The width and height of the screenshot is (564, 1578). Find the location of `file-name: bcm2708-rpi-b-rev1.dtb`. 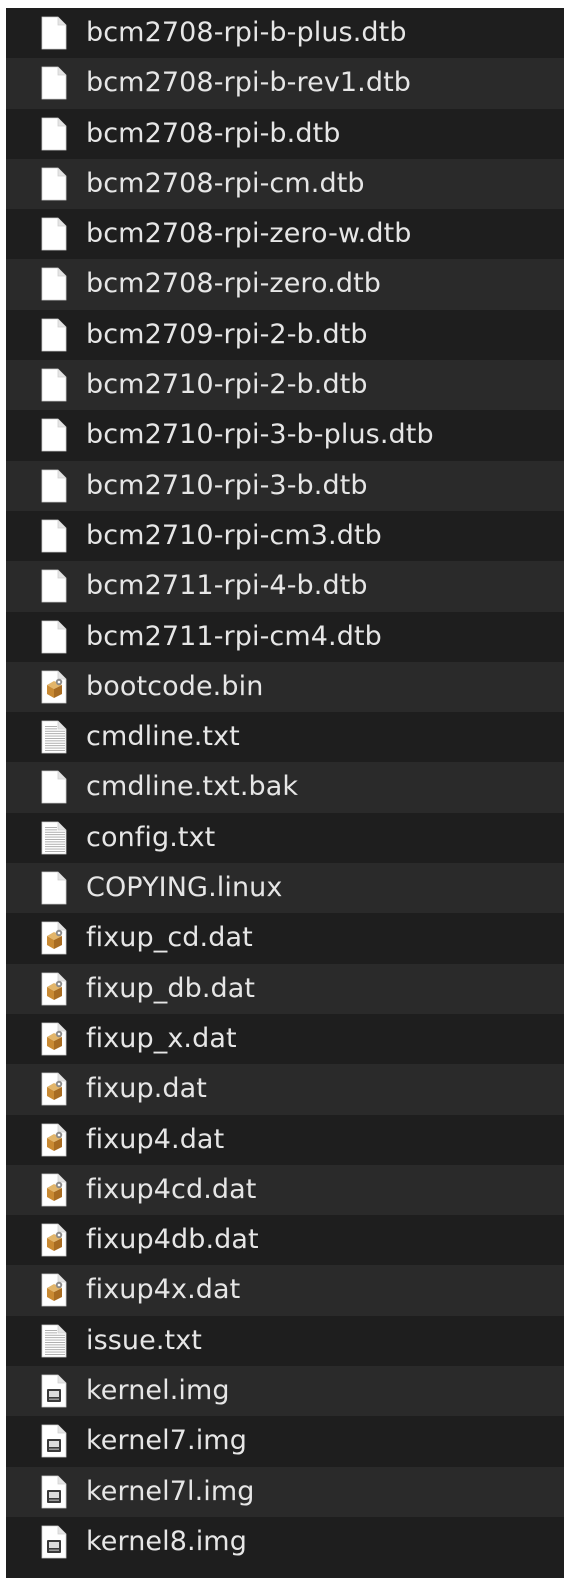

file-name: bcm2708-rpi-b-rev1.dtb is located at coordinates (249, 83).